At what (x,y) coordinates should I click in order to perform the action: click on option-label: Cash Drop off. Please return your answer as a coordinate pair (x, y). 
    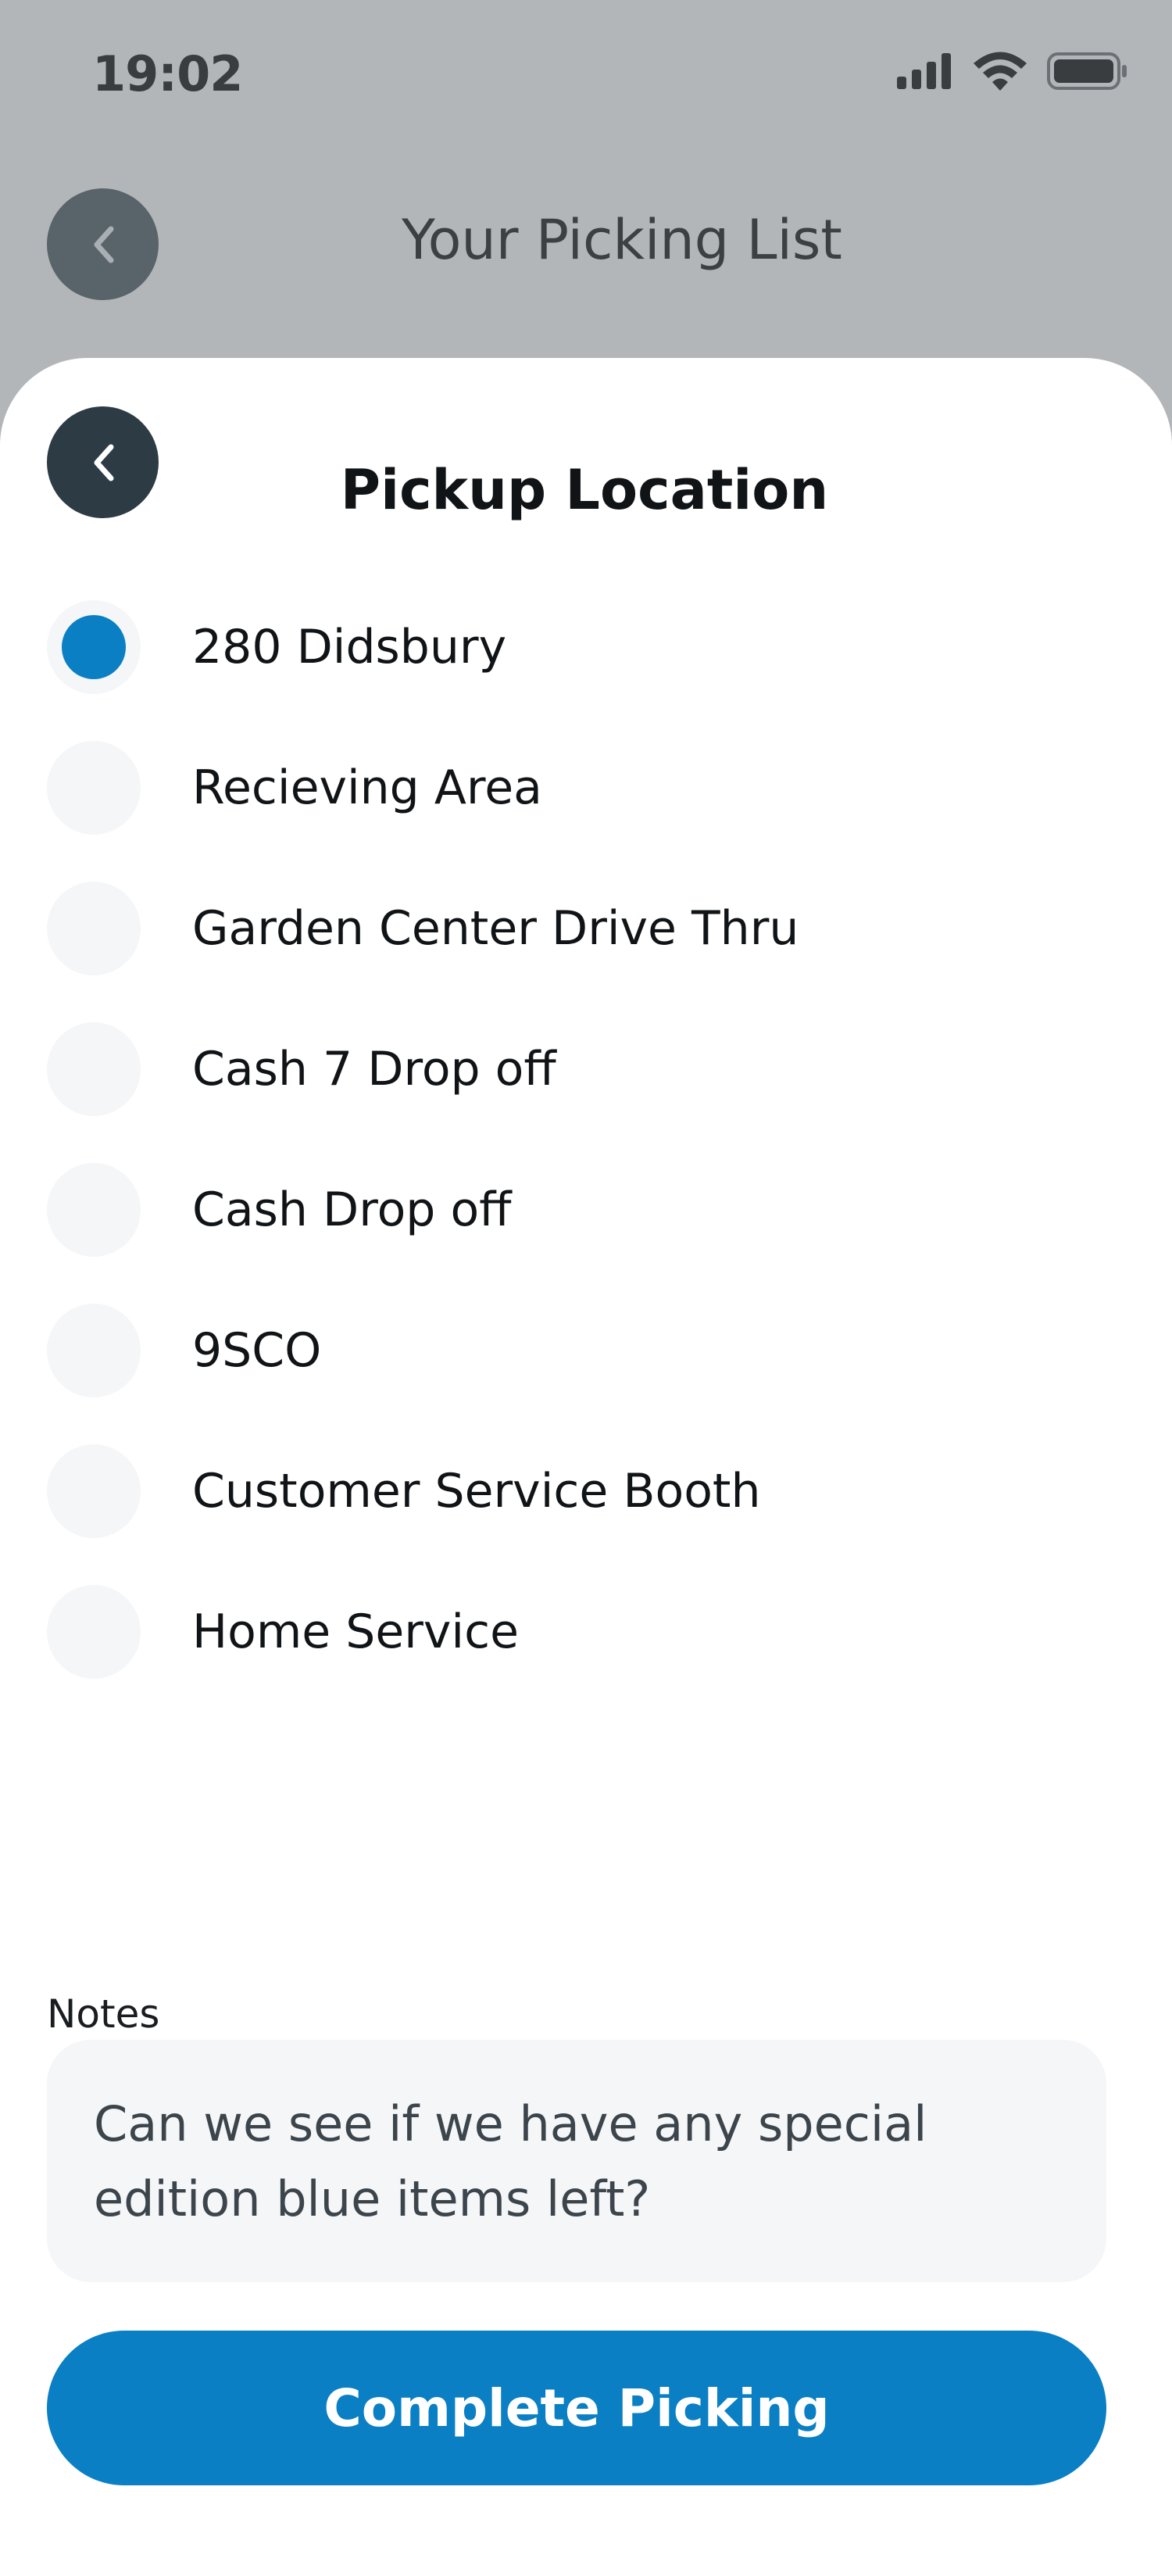
    Looking at the image, I should click on (352, 1209).